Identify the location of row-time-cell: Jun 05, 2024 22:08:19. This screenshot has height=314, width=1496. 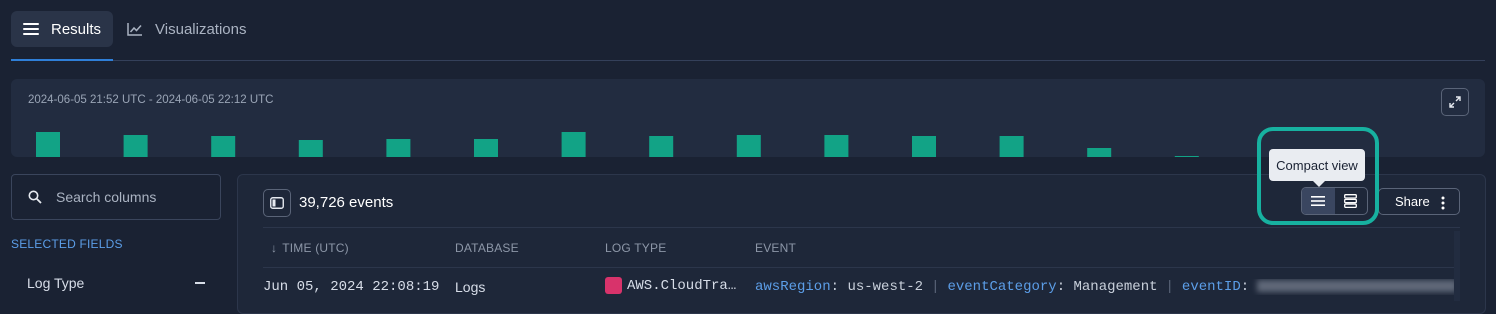
(351, 287).